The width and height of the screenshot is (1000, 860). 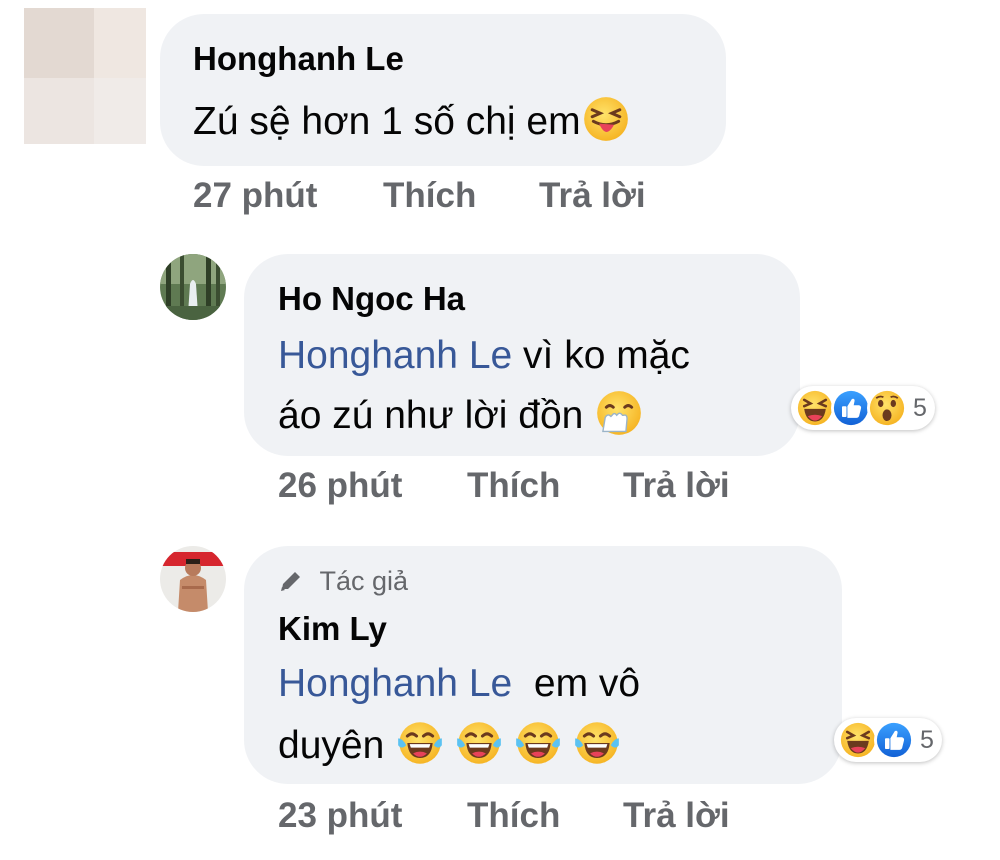 I want to click on comment-time: 23 phút, so click(x=340, y=816).